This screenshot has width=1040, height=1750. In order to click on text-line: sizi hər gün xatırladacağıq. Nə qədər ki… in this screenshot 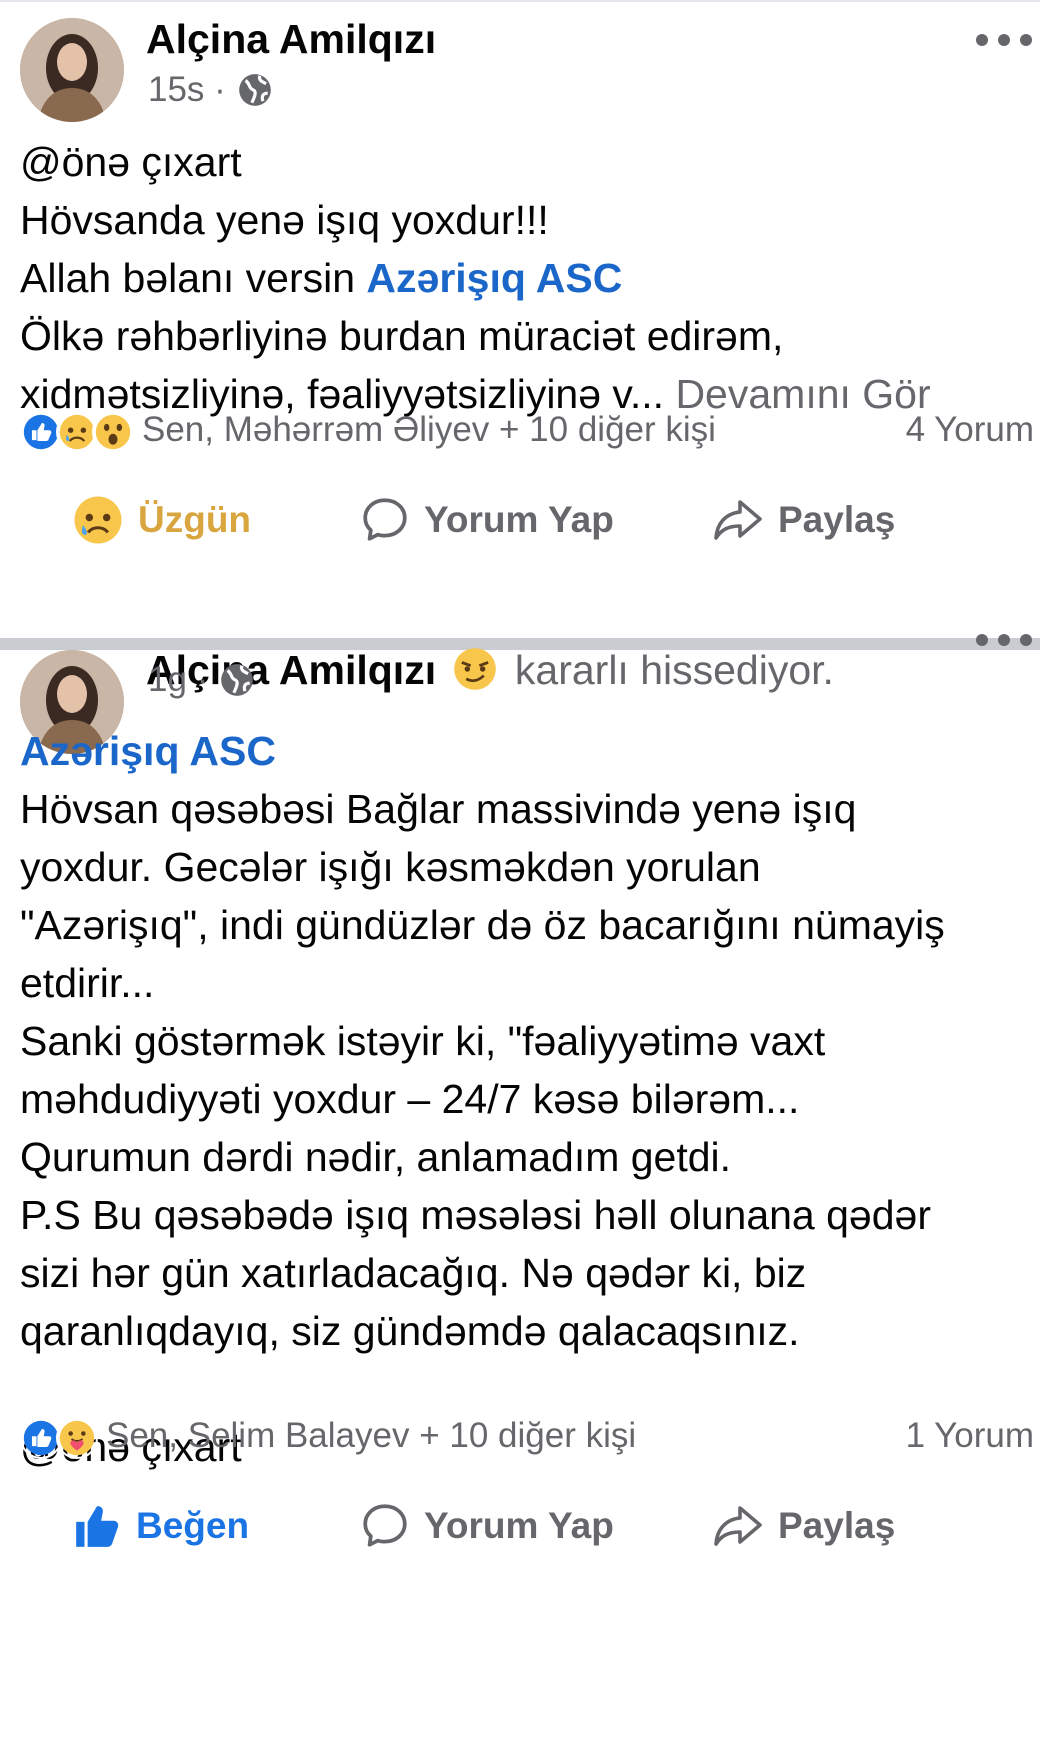, I will do `click(413, 1273)`.